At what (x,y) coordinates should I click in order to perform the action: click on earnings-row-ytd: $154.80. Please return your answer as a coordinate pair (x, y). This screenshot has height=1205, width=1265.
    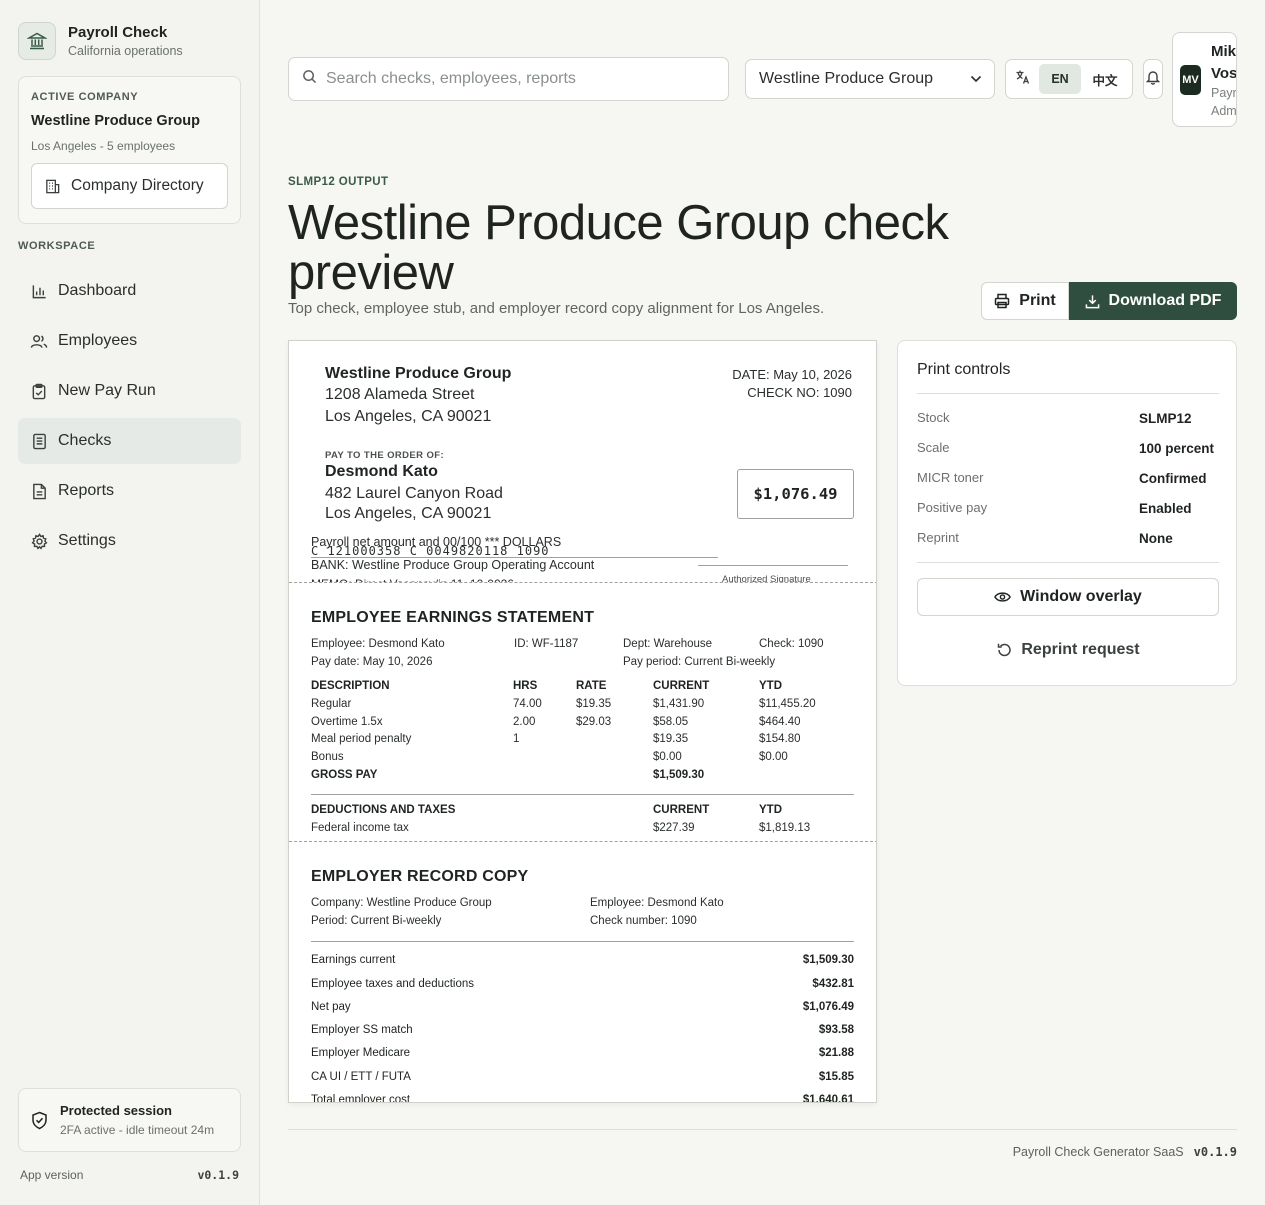
    Looking at the image, I should click on (780, 739).